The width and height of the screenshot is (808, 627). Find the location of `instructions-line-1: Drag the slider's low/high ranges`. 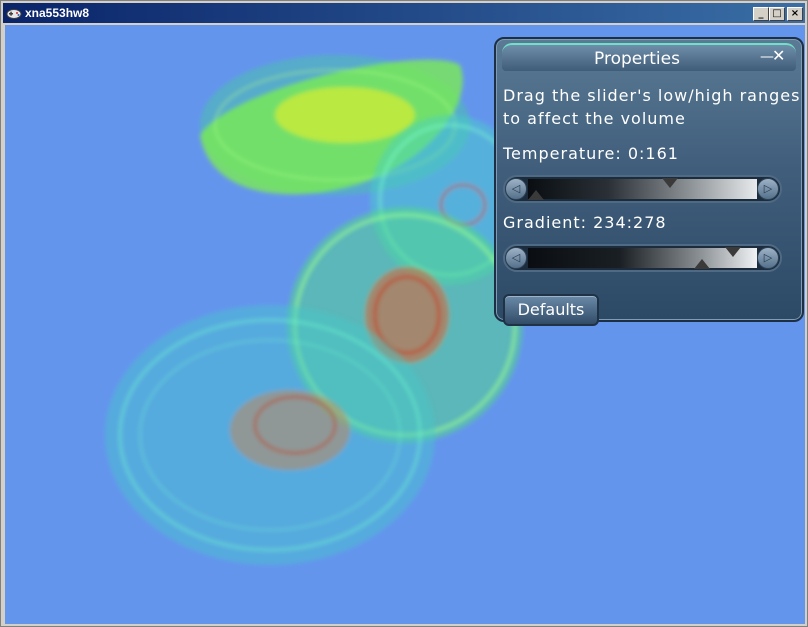

instructions-line-1: Drag the slider's low/high ranges is located at coordinates (652, 95).